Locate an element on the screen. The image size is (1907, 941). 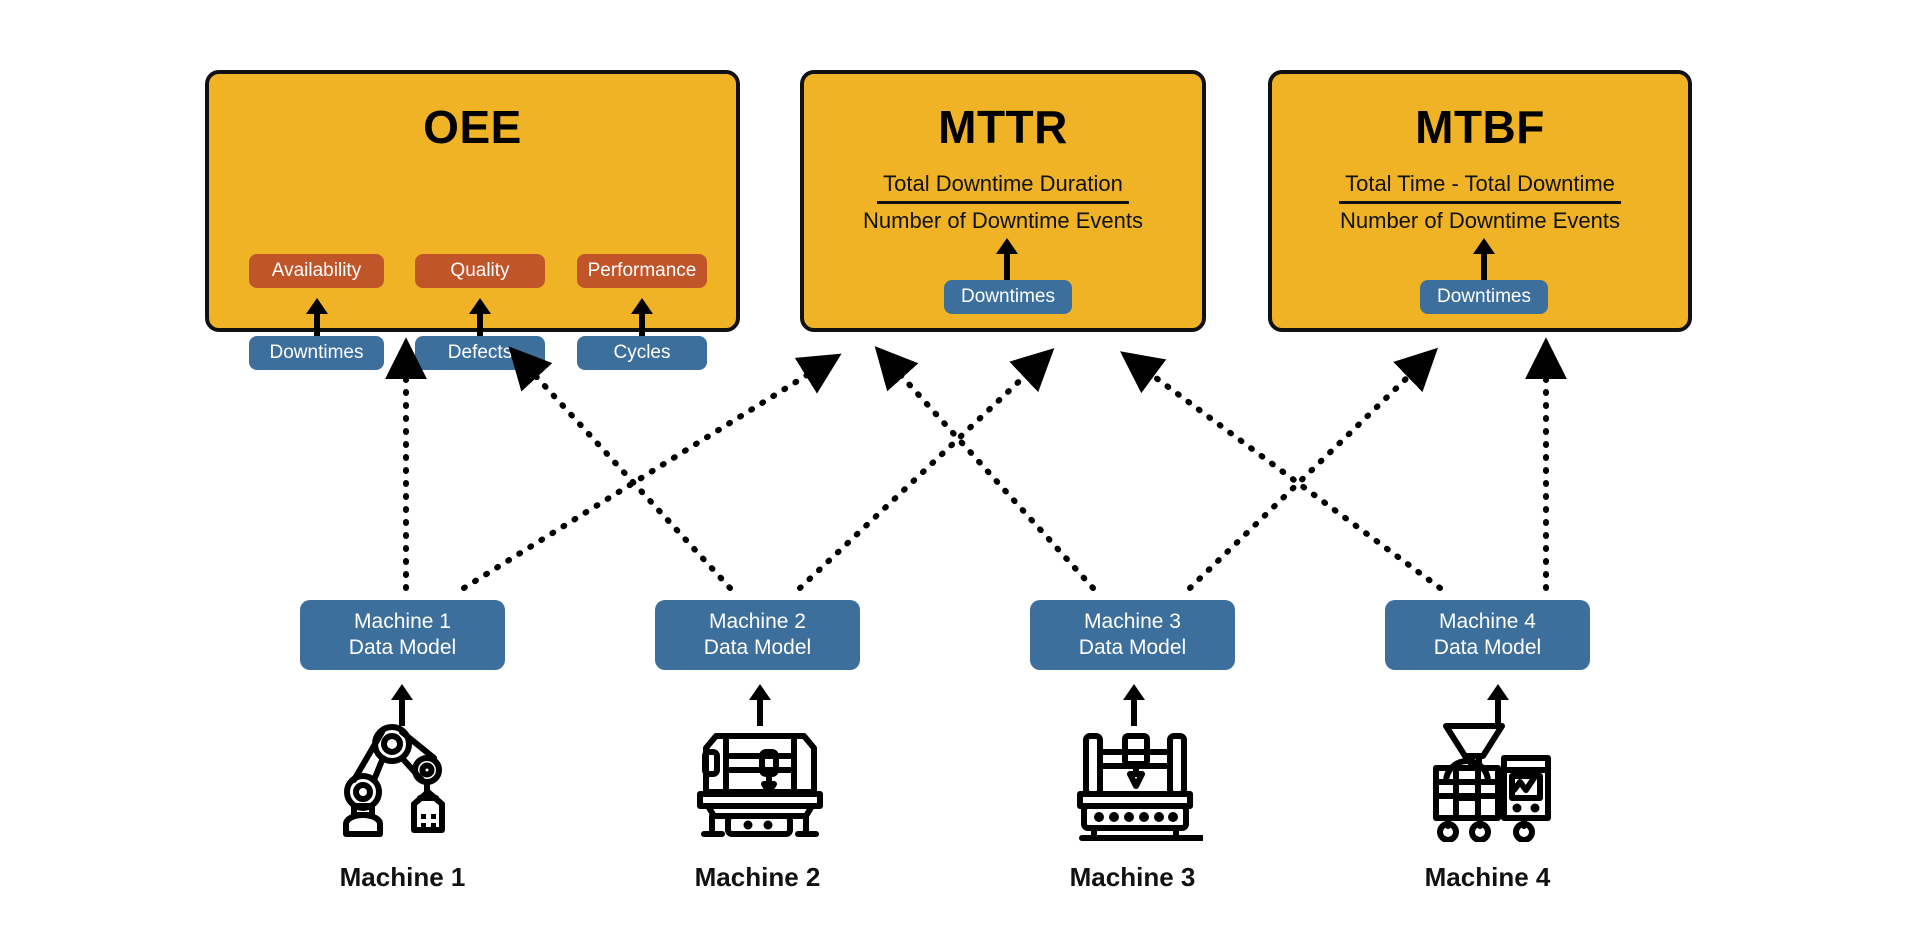
kpi-card-mttr-title: MTTR is located at coordinates (1003, 127).